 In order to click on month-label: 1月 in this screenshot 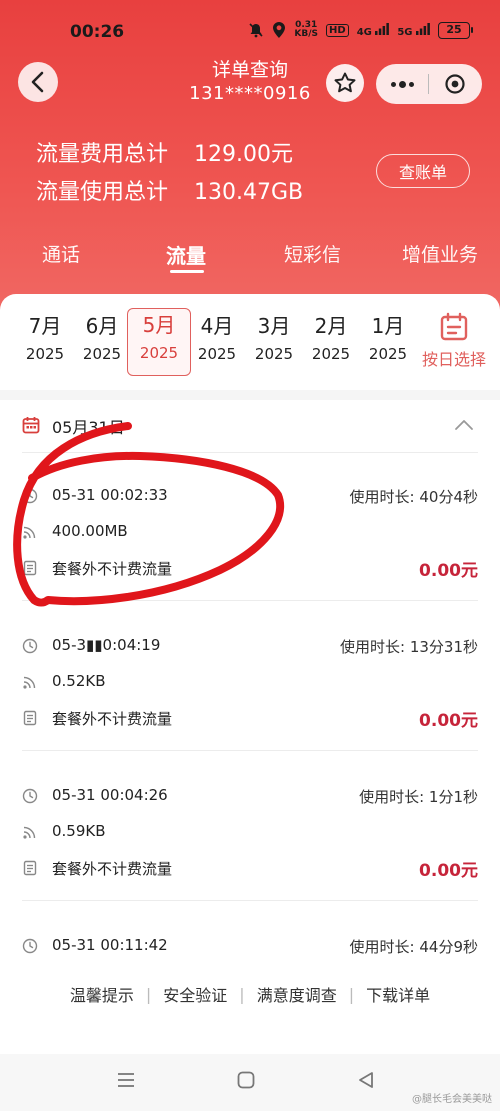, I will do `click(388, 326)`.